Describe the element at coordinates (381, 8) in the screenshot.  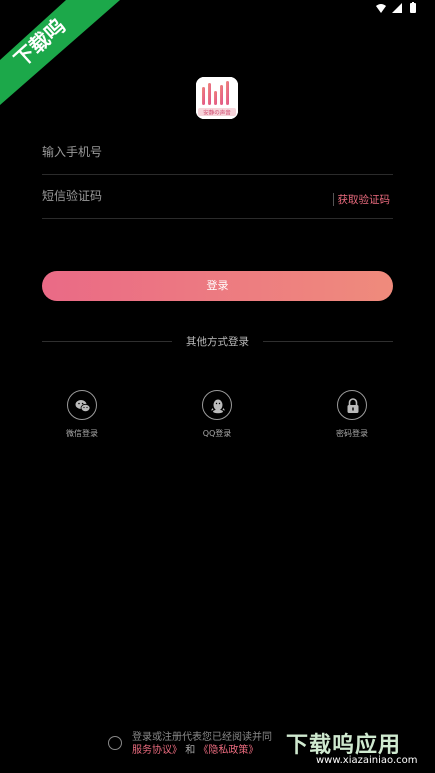
I see `signal-icon` at that location.